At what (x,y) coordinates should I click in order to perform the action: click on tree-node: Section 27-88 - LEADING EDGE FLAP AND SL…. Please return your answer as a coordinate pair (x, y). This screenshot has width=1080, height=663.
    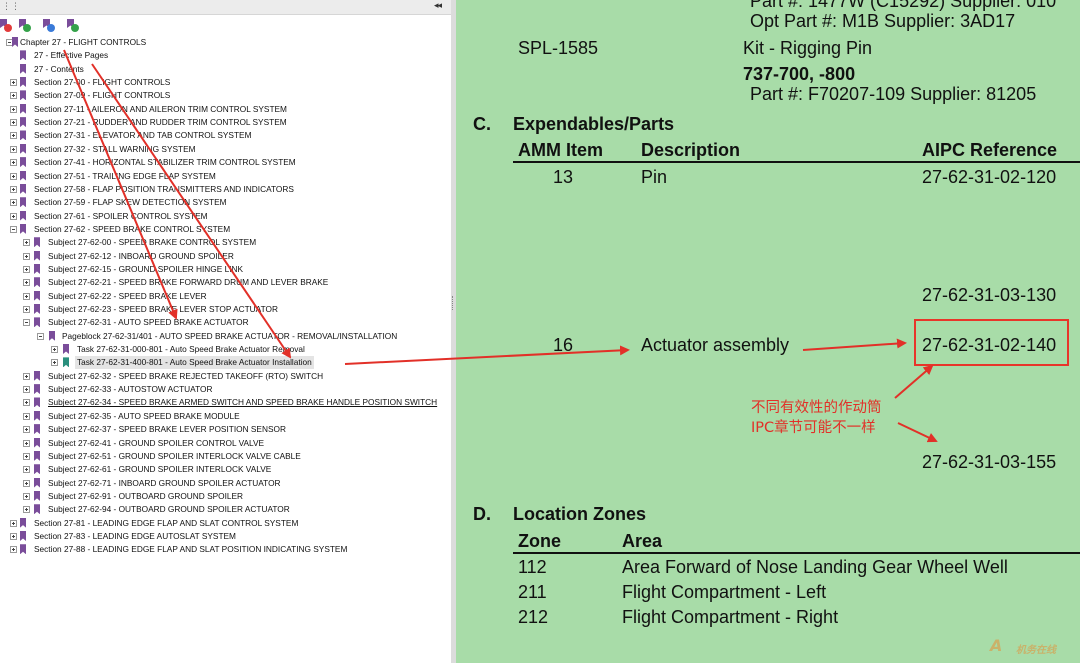
    Looking at the image, I should click on (225, 549).